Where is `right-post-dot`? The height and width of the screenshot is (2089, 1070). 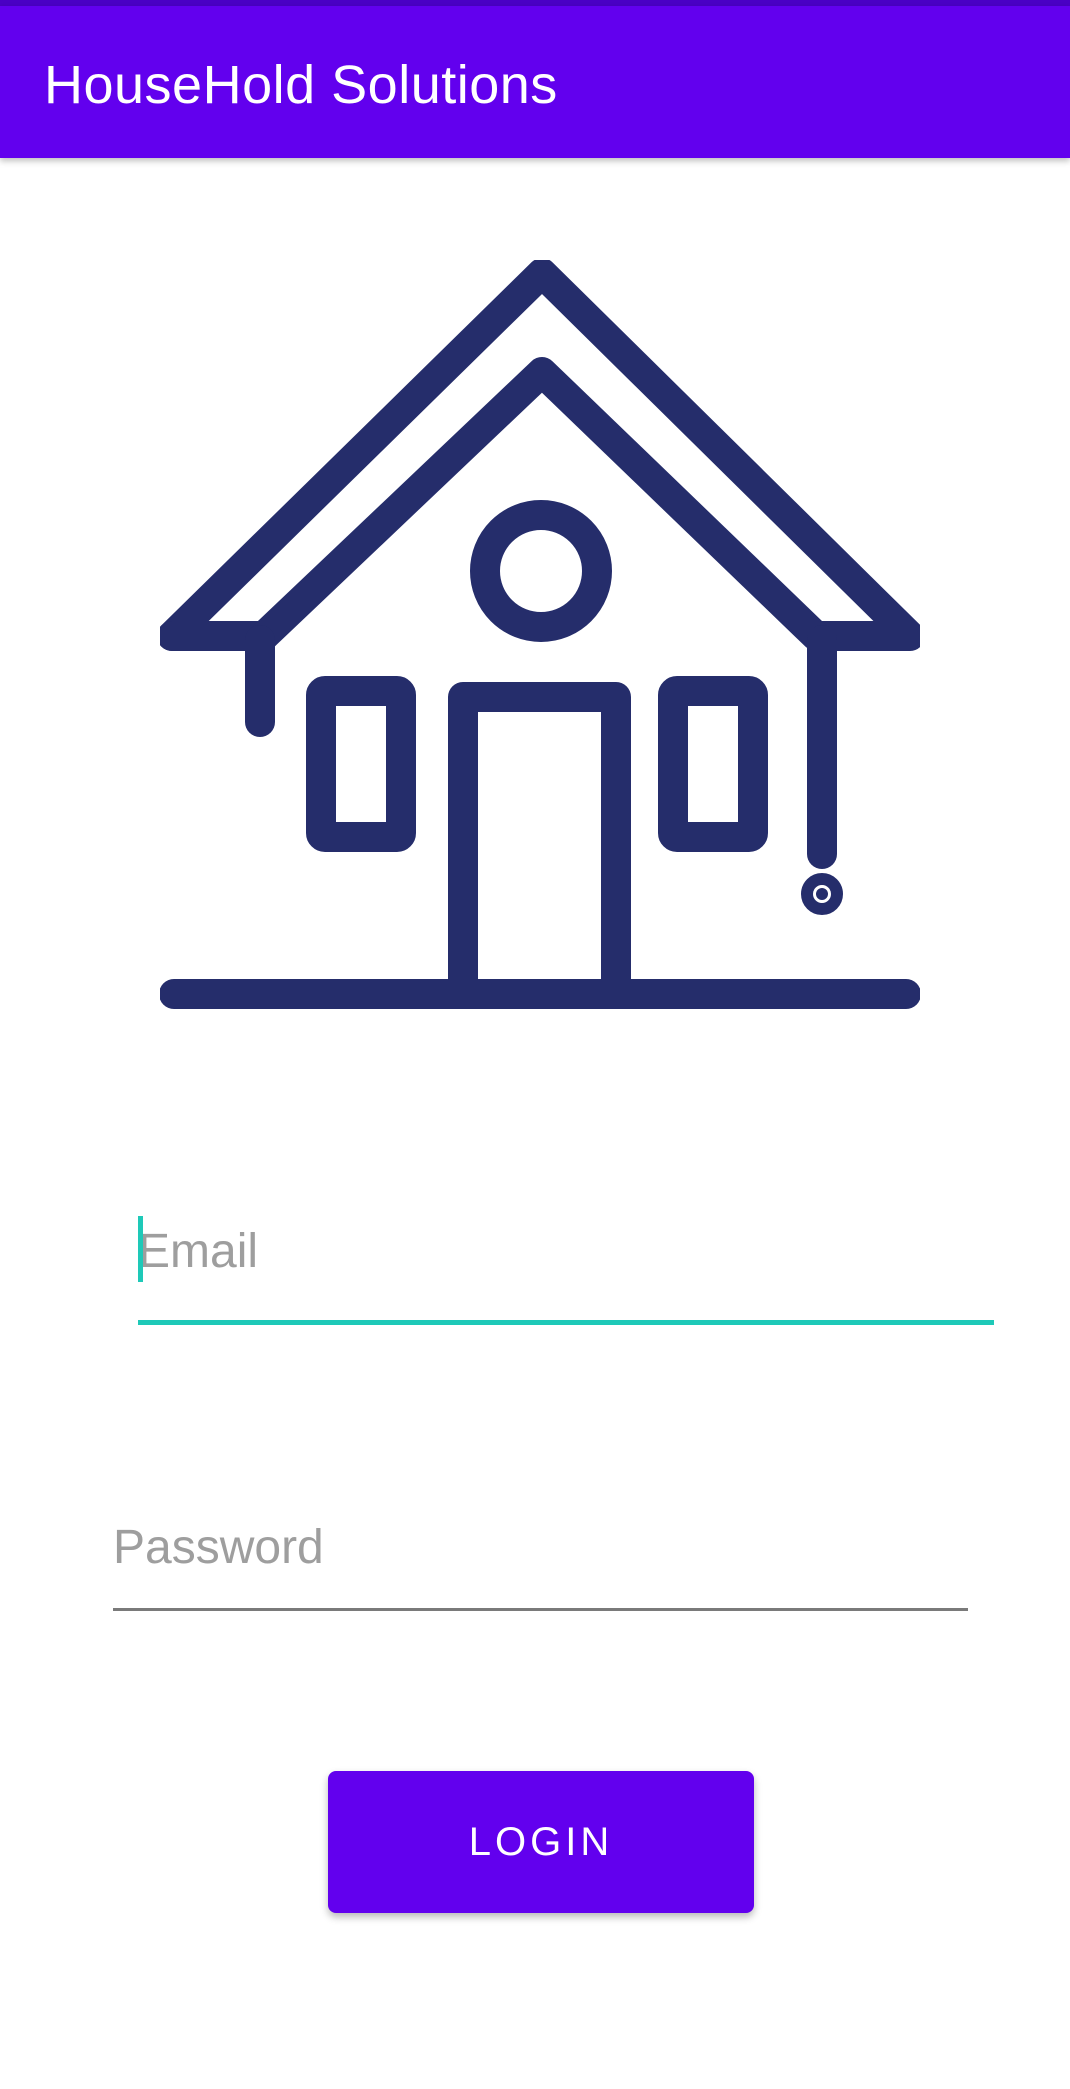
right-post-dot is located at coordinates (822, 894).